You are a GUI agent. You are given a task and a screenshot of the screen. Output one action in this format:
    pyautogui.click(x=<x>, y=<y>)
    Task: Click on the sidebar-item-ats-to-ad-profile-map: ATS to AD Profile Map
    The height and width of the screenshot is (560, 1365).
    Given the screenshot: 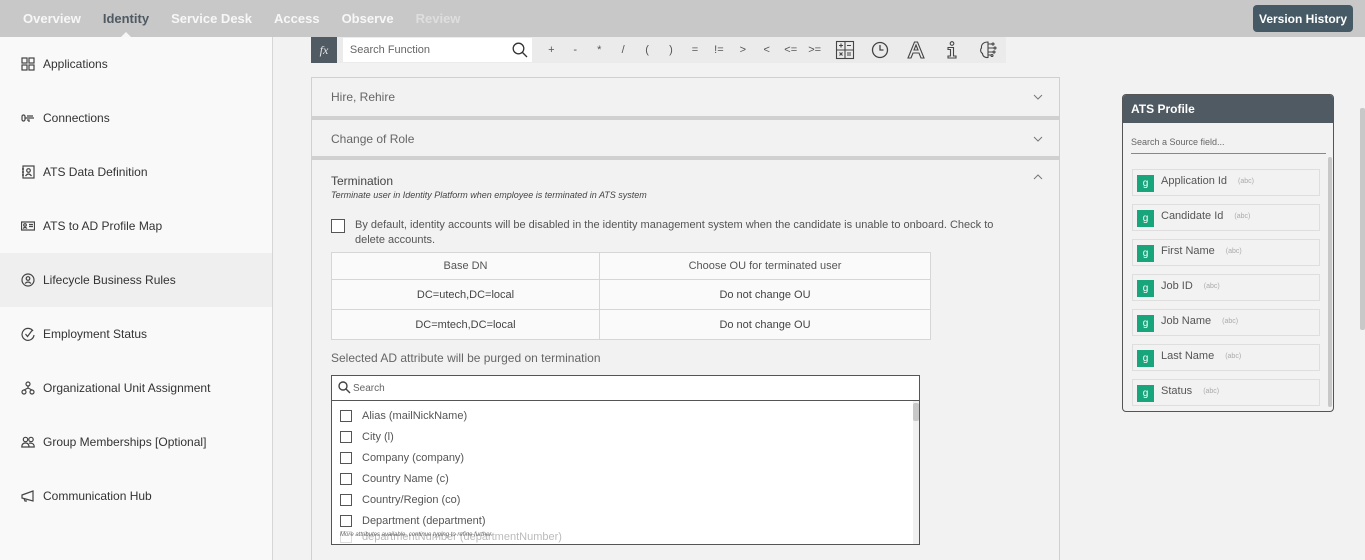 What is the action you would take?
    pyautogui.click(x=136, y=226)
    